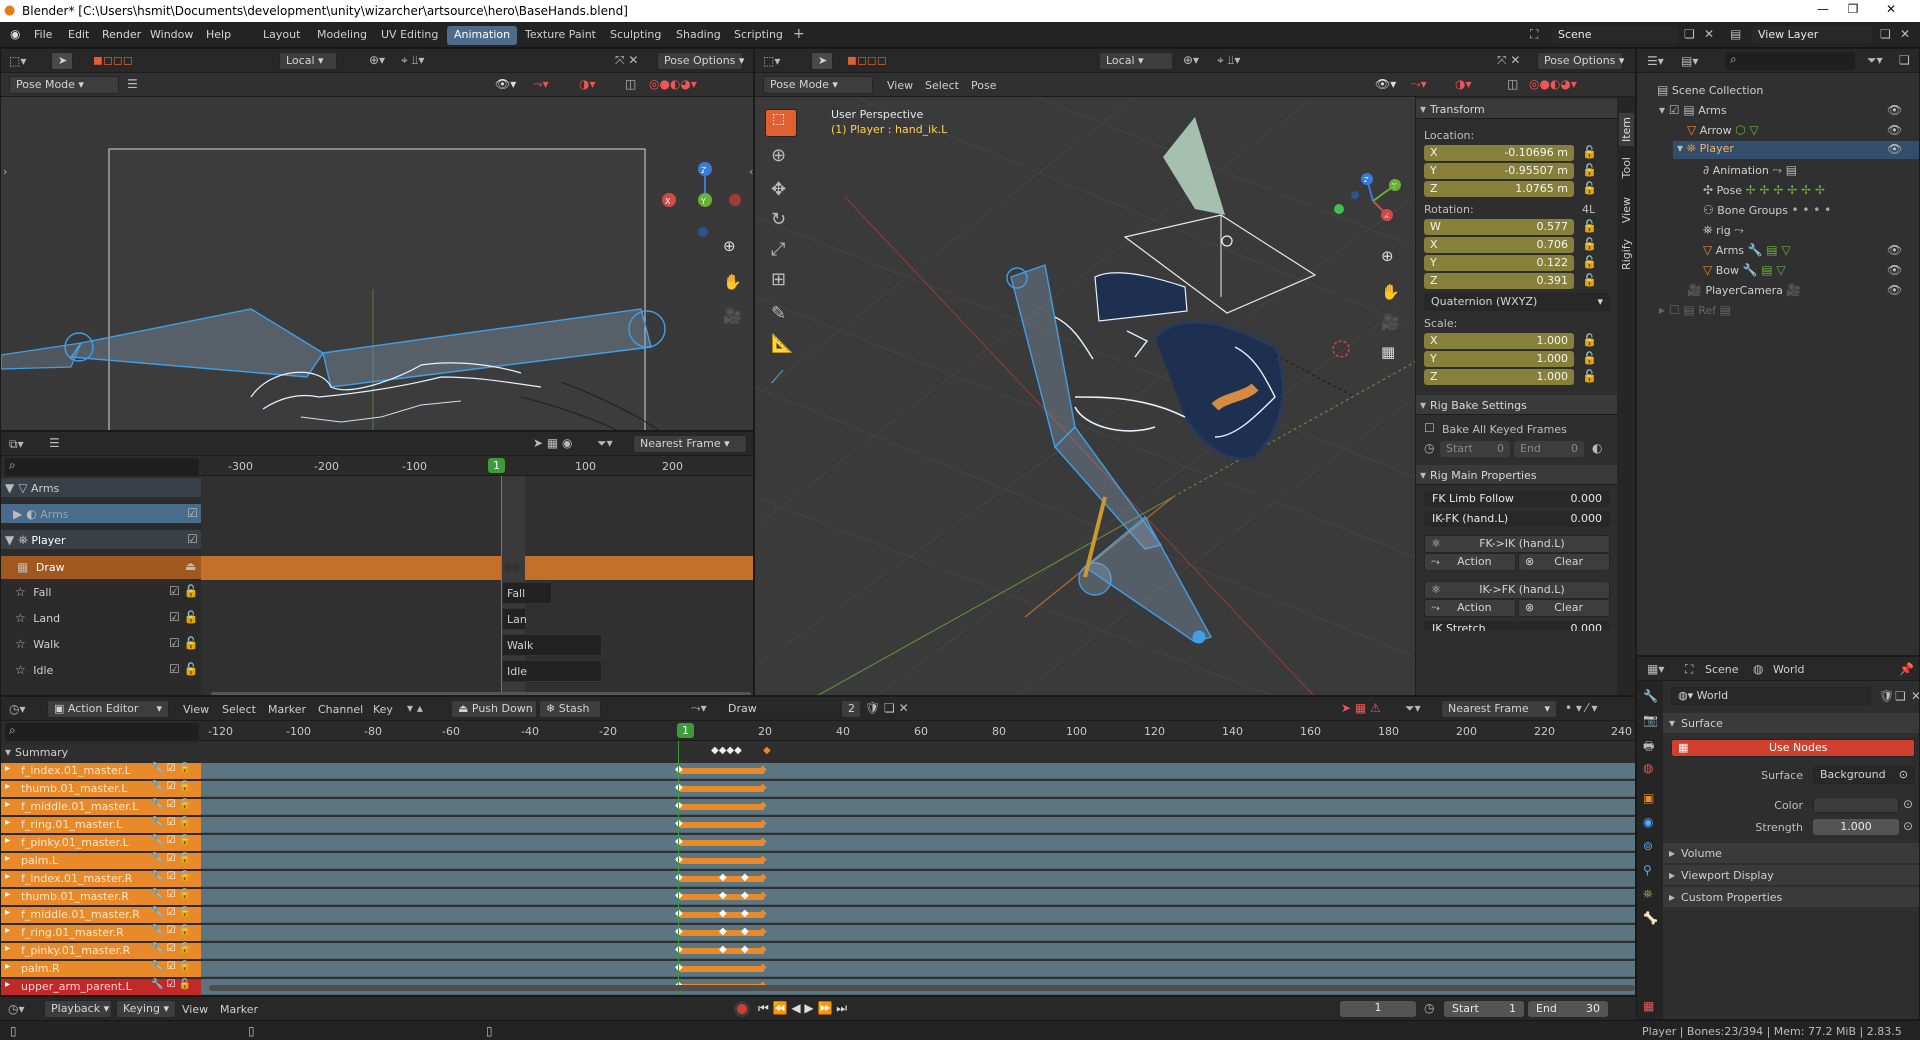 The width and height of the screenshot is (1920, 1040). Describe the element at coordinates (1709, 34) in the screenshot. I see `delete-scene-icon: ✕` at that location.